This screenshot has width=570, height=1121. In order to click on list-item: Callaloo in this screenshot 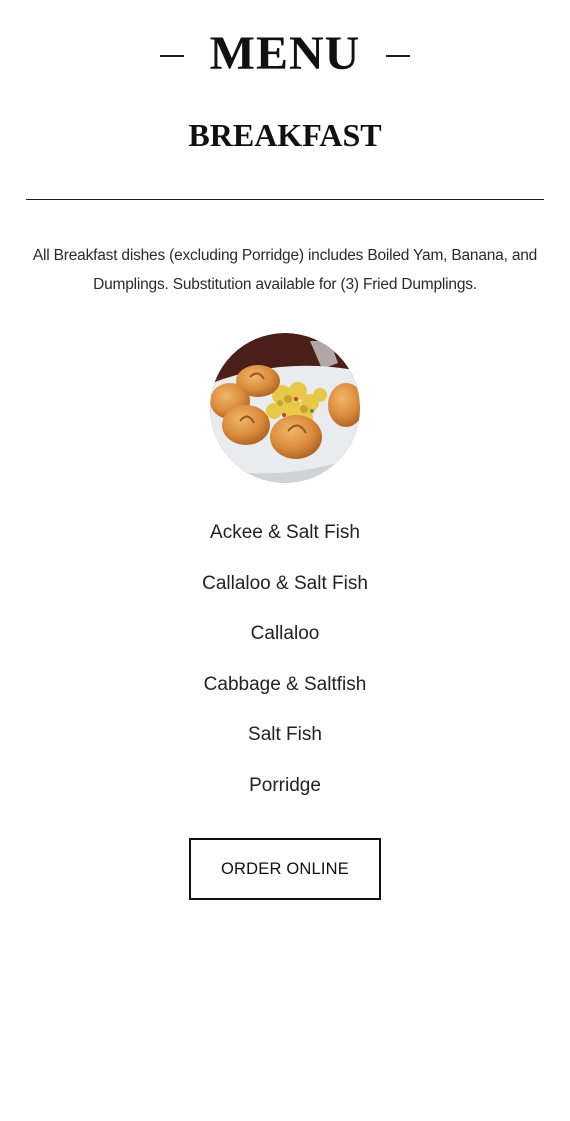, I will do `click(285, 634)`.